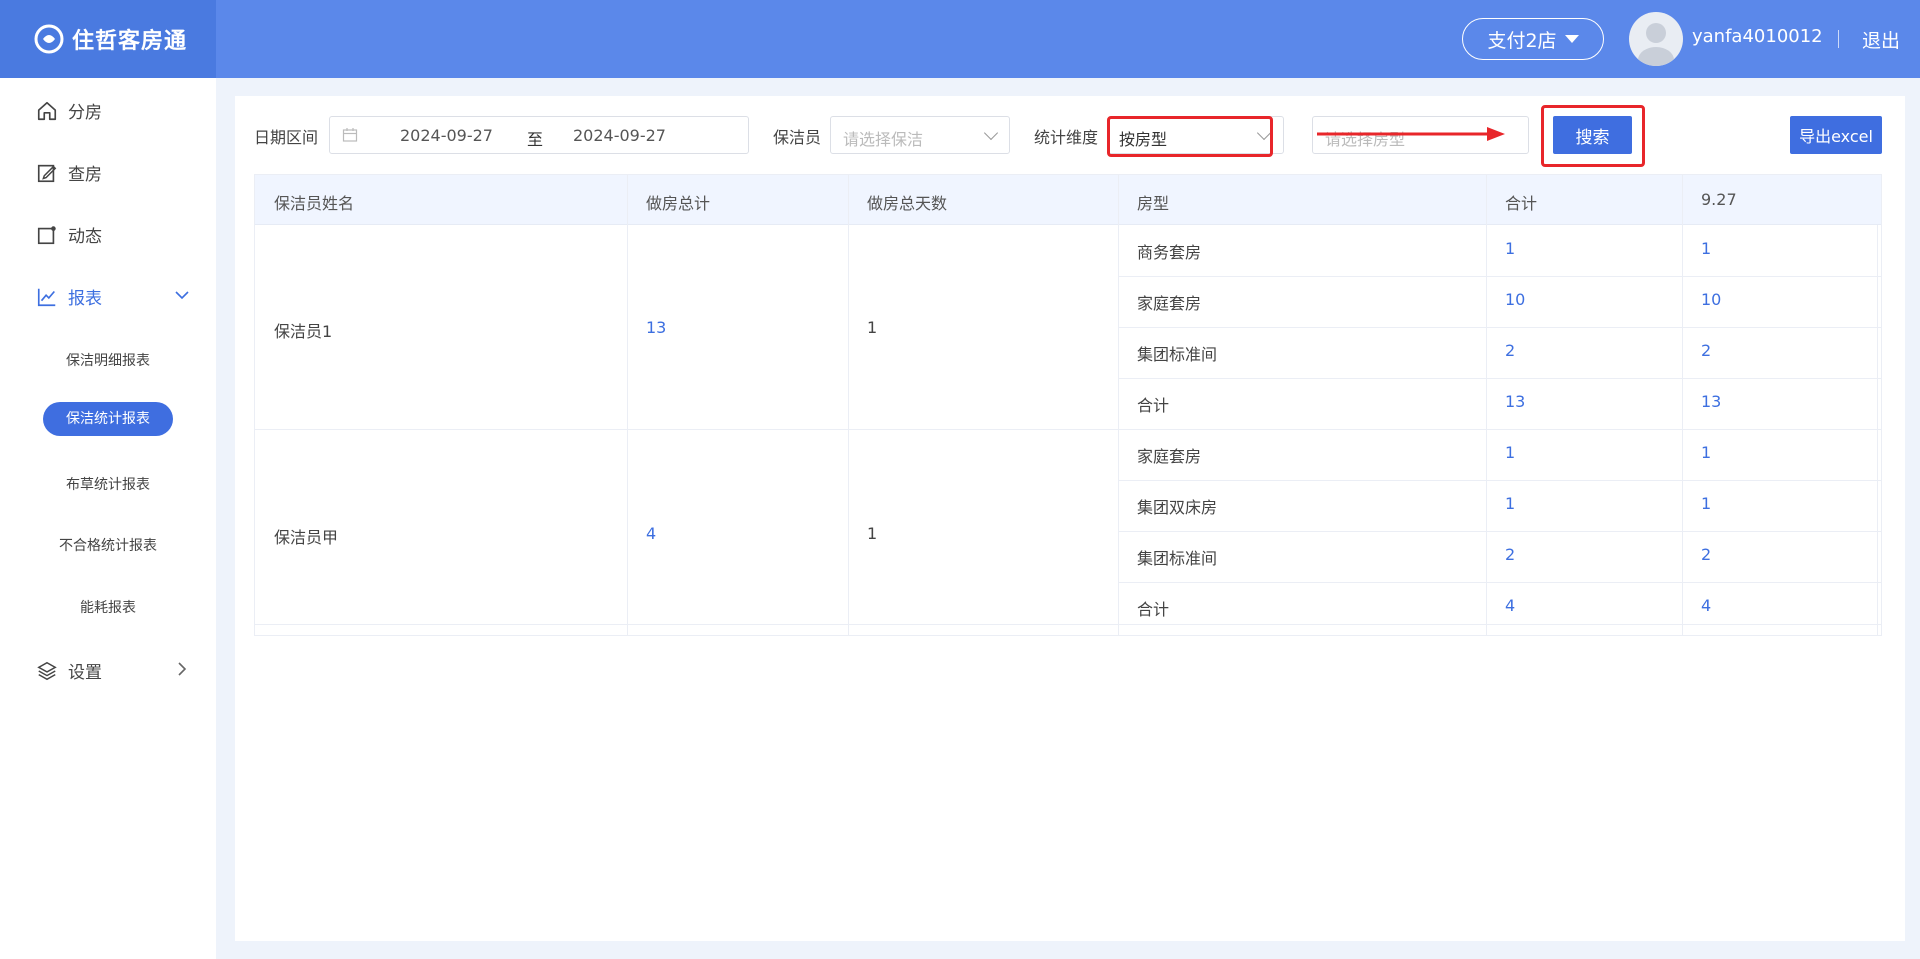 The height and width of the screenshot is (959, 1920). Describe the element at coordinates (49, 39) in the screenshot. I see `logo-icon` at that location.